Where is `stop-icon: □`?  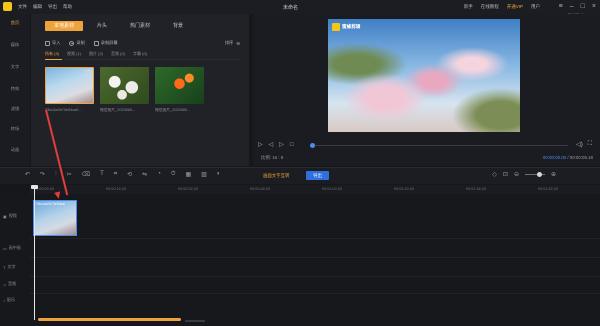 stop-icon: □ is located at coordinates (292, 145).